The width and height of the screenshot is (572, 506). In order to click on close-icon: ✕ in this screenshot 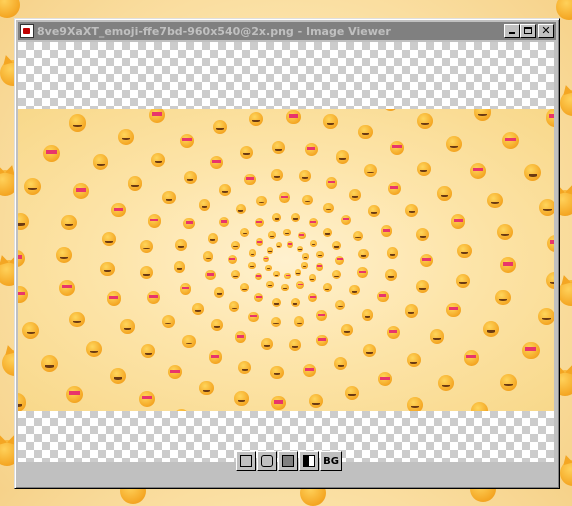, I will do `click(546, 30)`.